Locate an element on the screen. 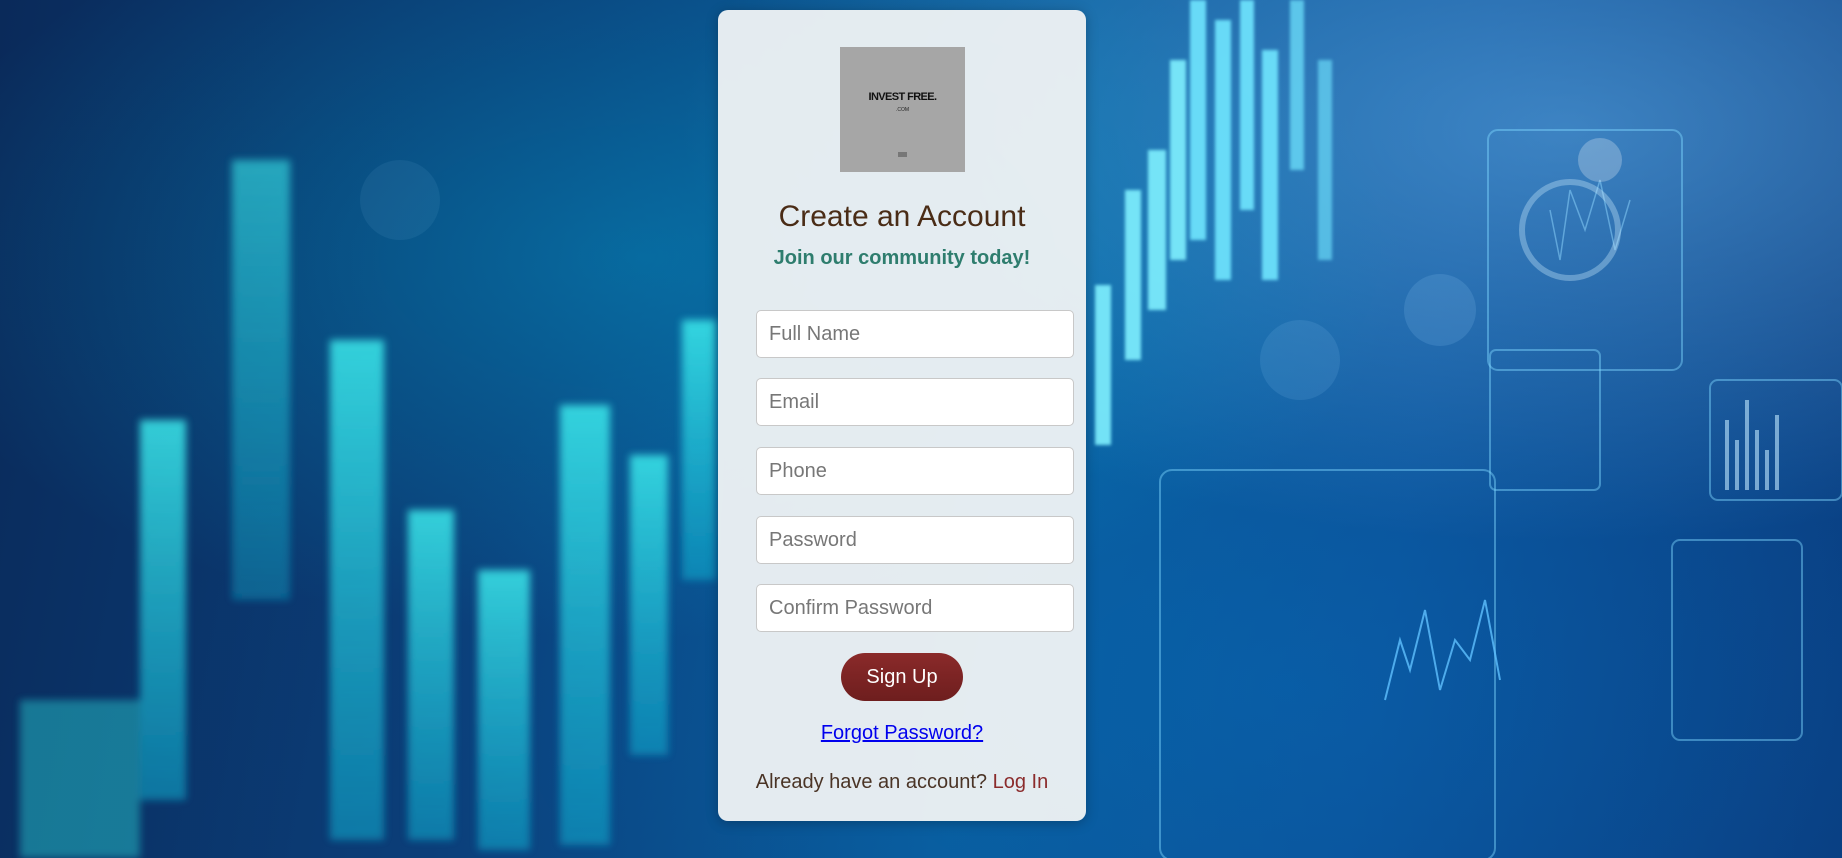  page-title: Create an Account is located at coordinates (902, 216).